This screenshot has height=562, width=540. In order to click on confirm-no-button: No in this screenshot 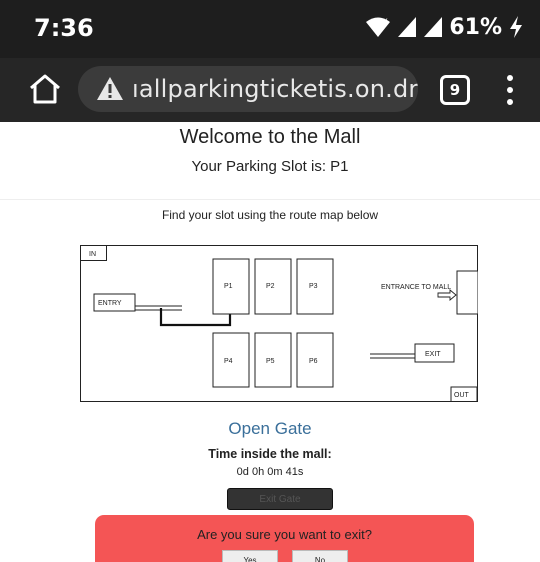, I will do `click(320, 556)`.